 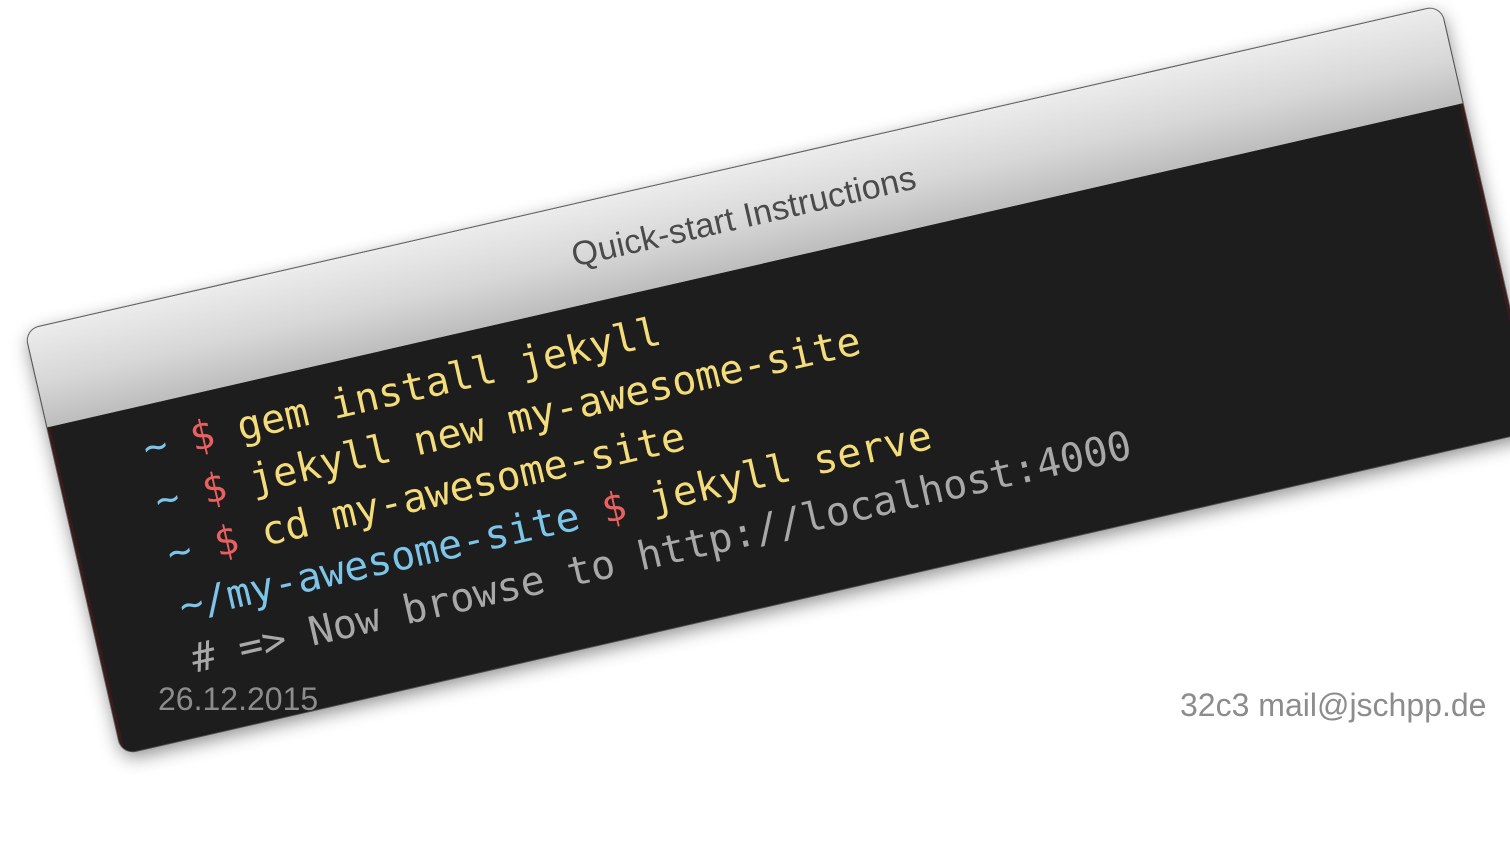 What do you see at coordinates (1333, 705) in the screenshot?
I see `footer-author: 32c3 mail@jschpp.de` at bounding box center [1333, 705].